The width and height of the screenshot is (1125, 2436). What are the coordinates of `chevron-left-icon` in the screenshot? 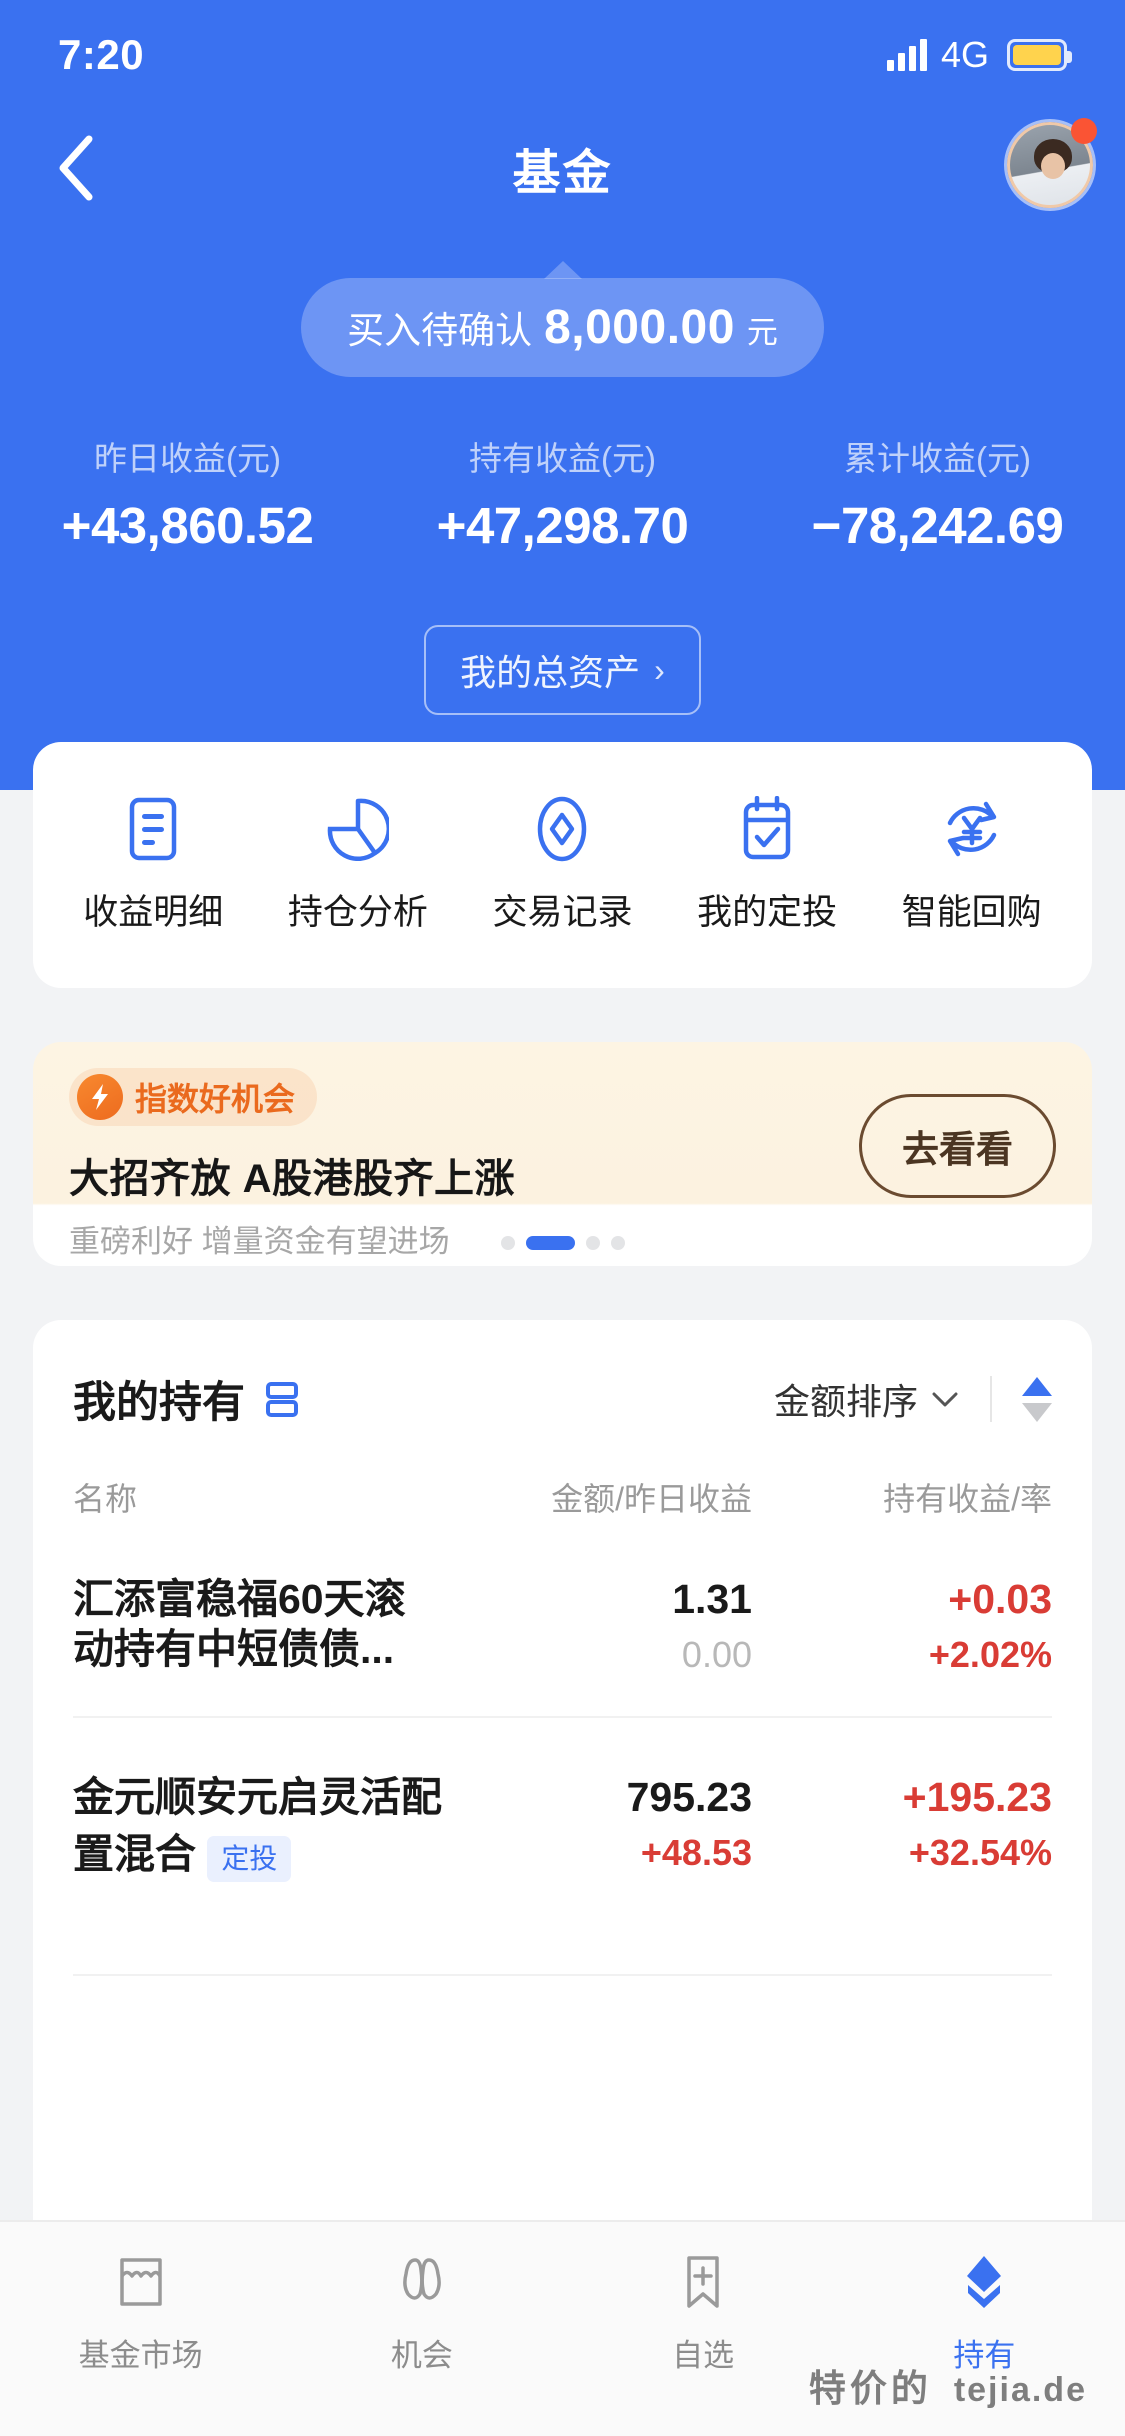 It's located at (76, 167).